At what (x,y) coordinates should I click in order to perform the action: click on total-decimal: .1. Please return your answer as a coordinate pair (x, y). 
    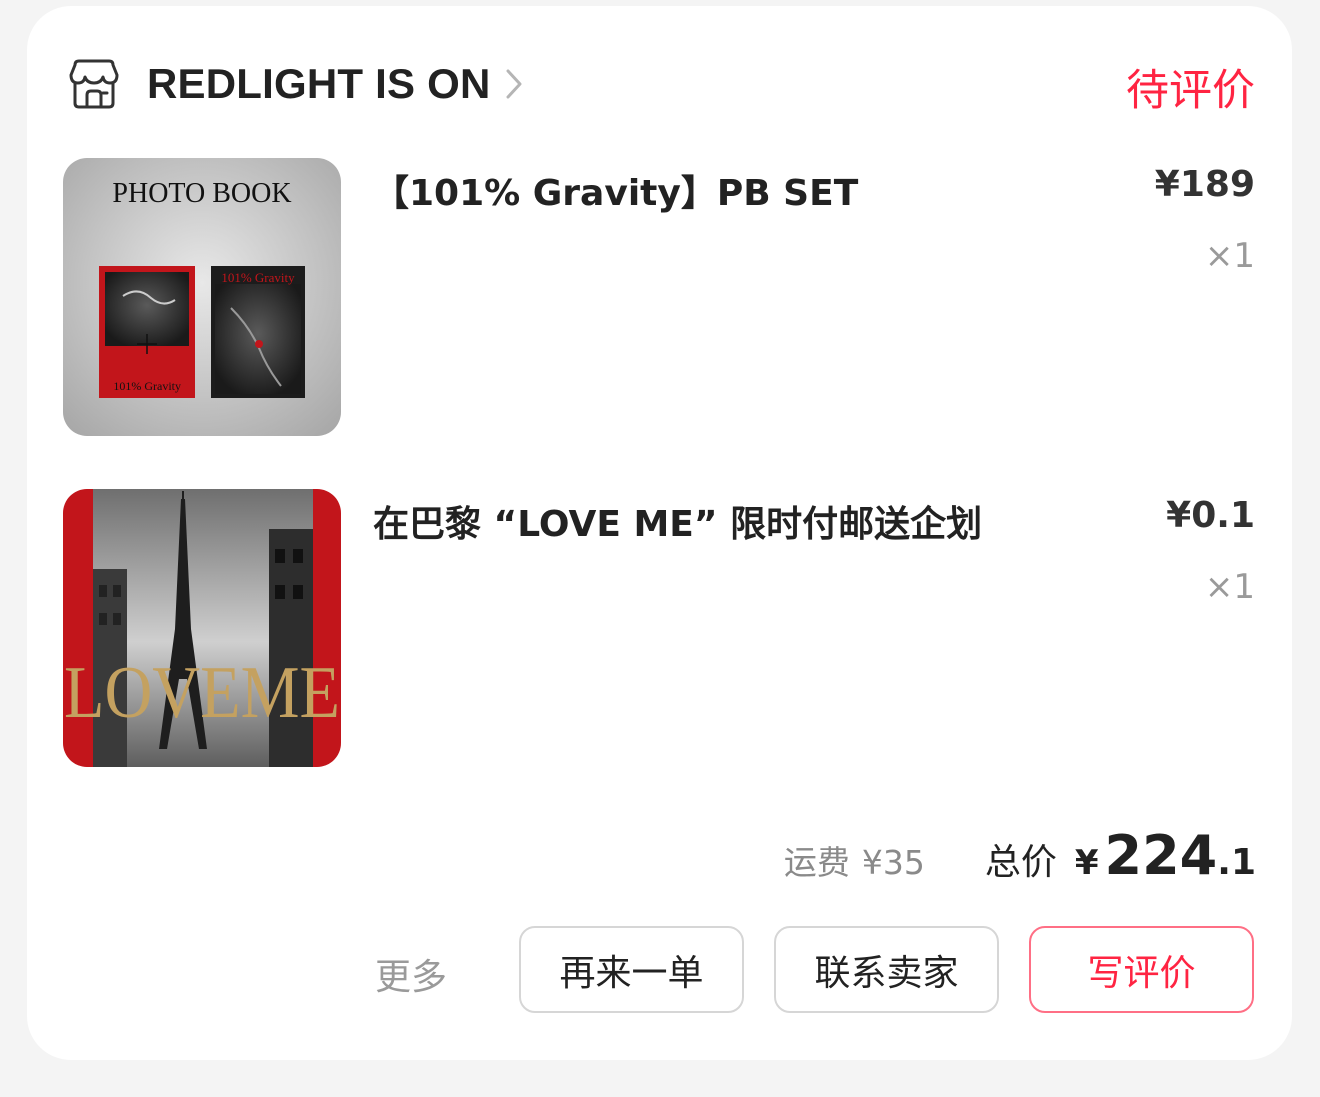
    Looking at the image, I should click on (1236, 862).